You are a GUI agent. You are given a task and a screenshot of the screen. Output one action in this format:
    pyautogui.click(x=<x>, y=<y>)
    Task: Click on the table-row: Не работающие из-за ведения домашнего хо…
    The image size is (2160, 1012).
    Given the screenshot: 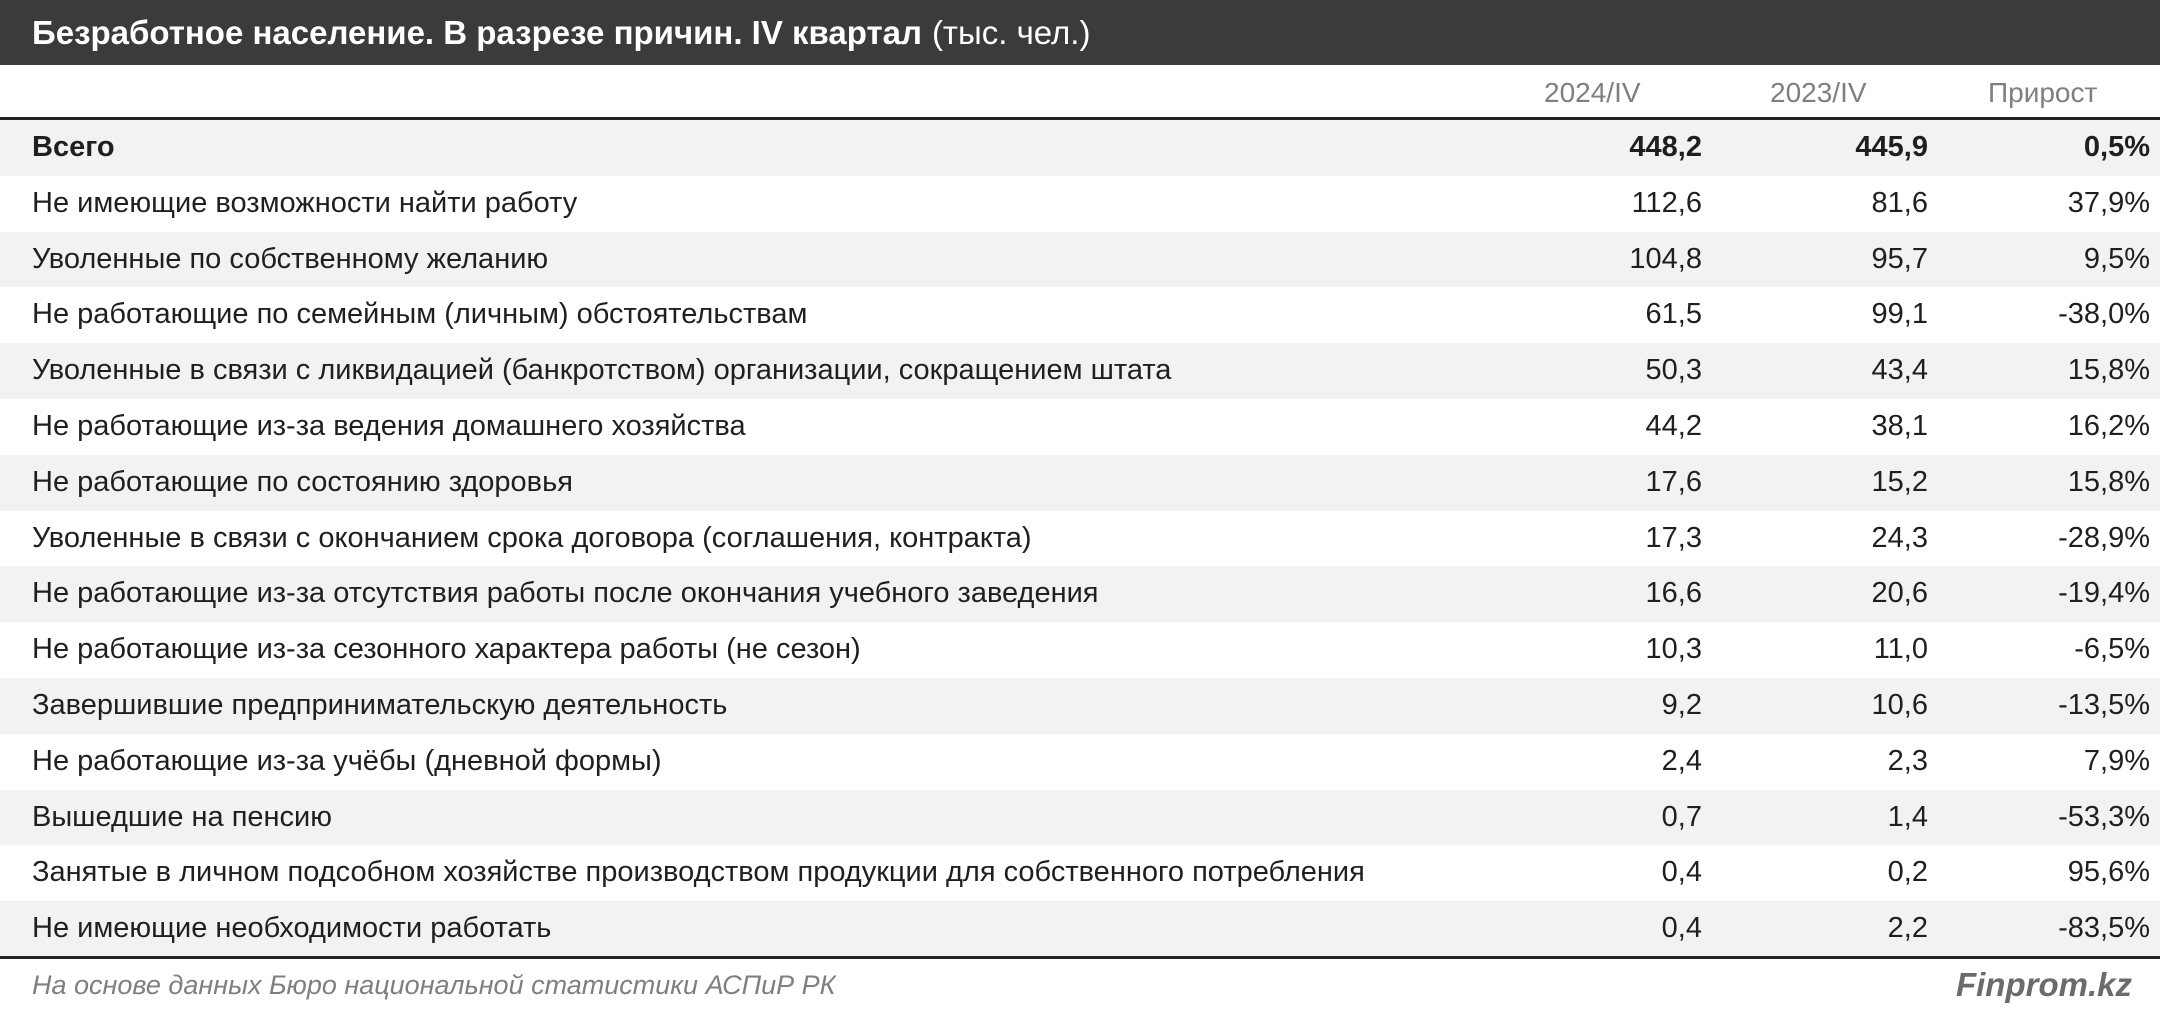 What is the action you would take?
    pyautogui.click(x=1080, y=427)
    